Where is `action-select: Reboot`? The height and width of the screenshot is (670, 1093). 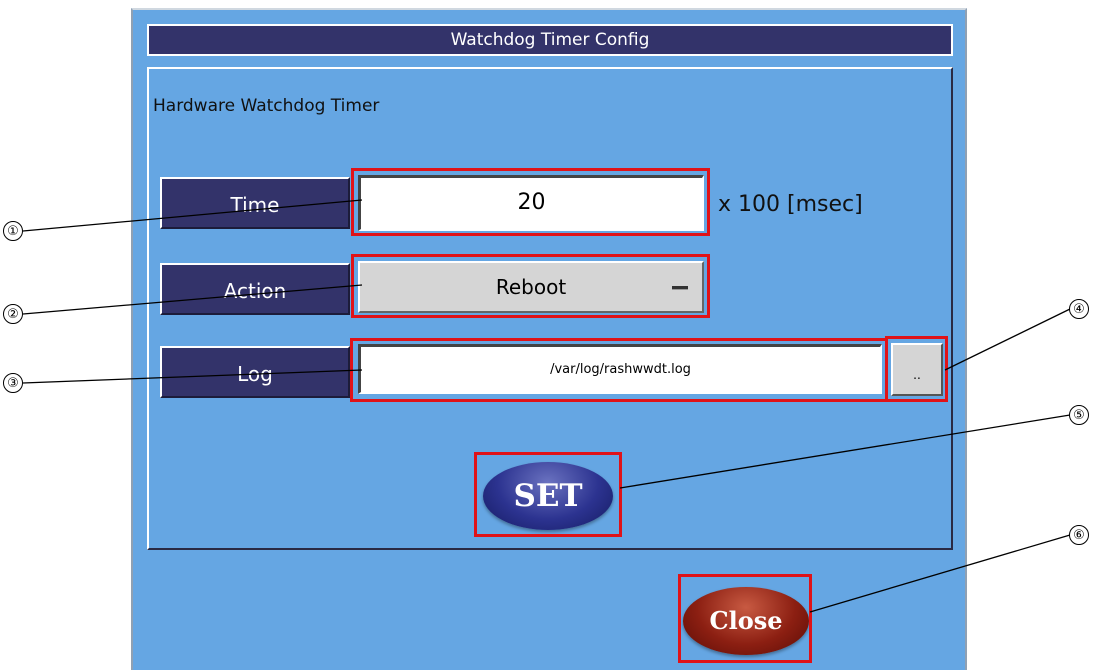
action-select: Reboot is located at coordinates (531, 287).